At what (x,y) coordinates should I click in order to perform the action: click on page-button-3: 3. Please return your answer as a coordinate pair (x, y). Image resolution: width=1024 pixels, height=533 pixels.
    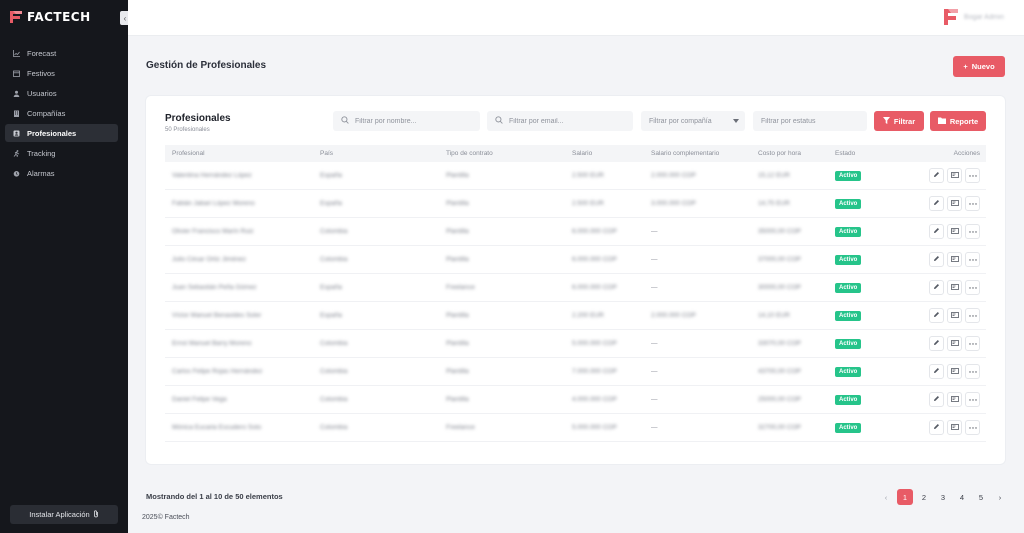
    Looking at the image, I should click on (943, 497).